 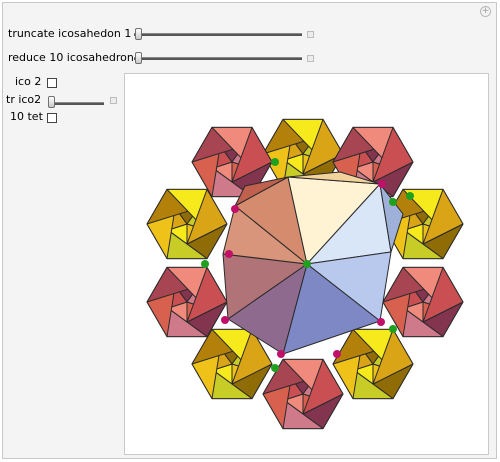 What do you see at coordinates (26, 116) in the screenshot?
I see `tet10-label: 10 tet` at bounding box center [26, 116].